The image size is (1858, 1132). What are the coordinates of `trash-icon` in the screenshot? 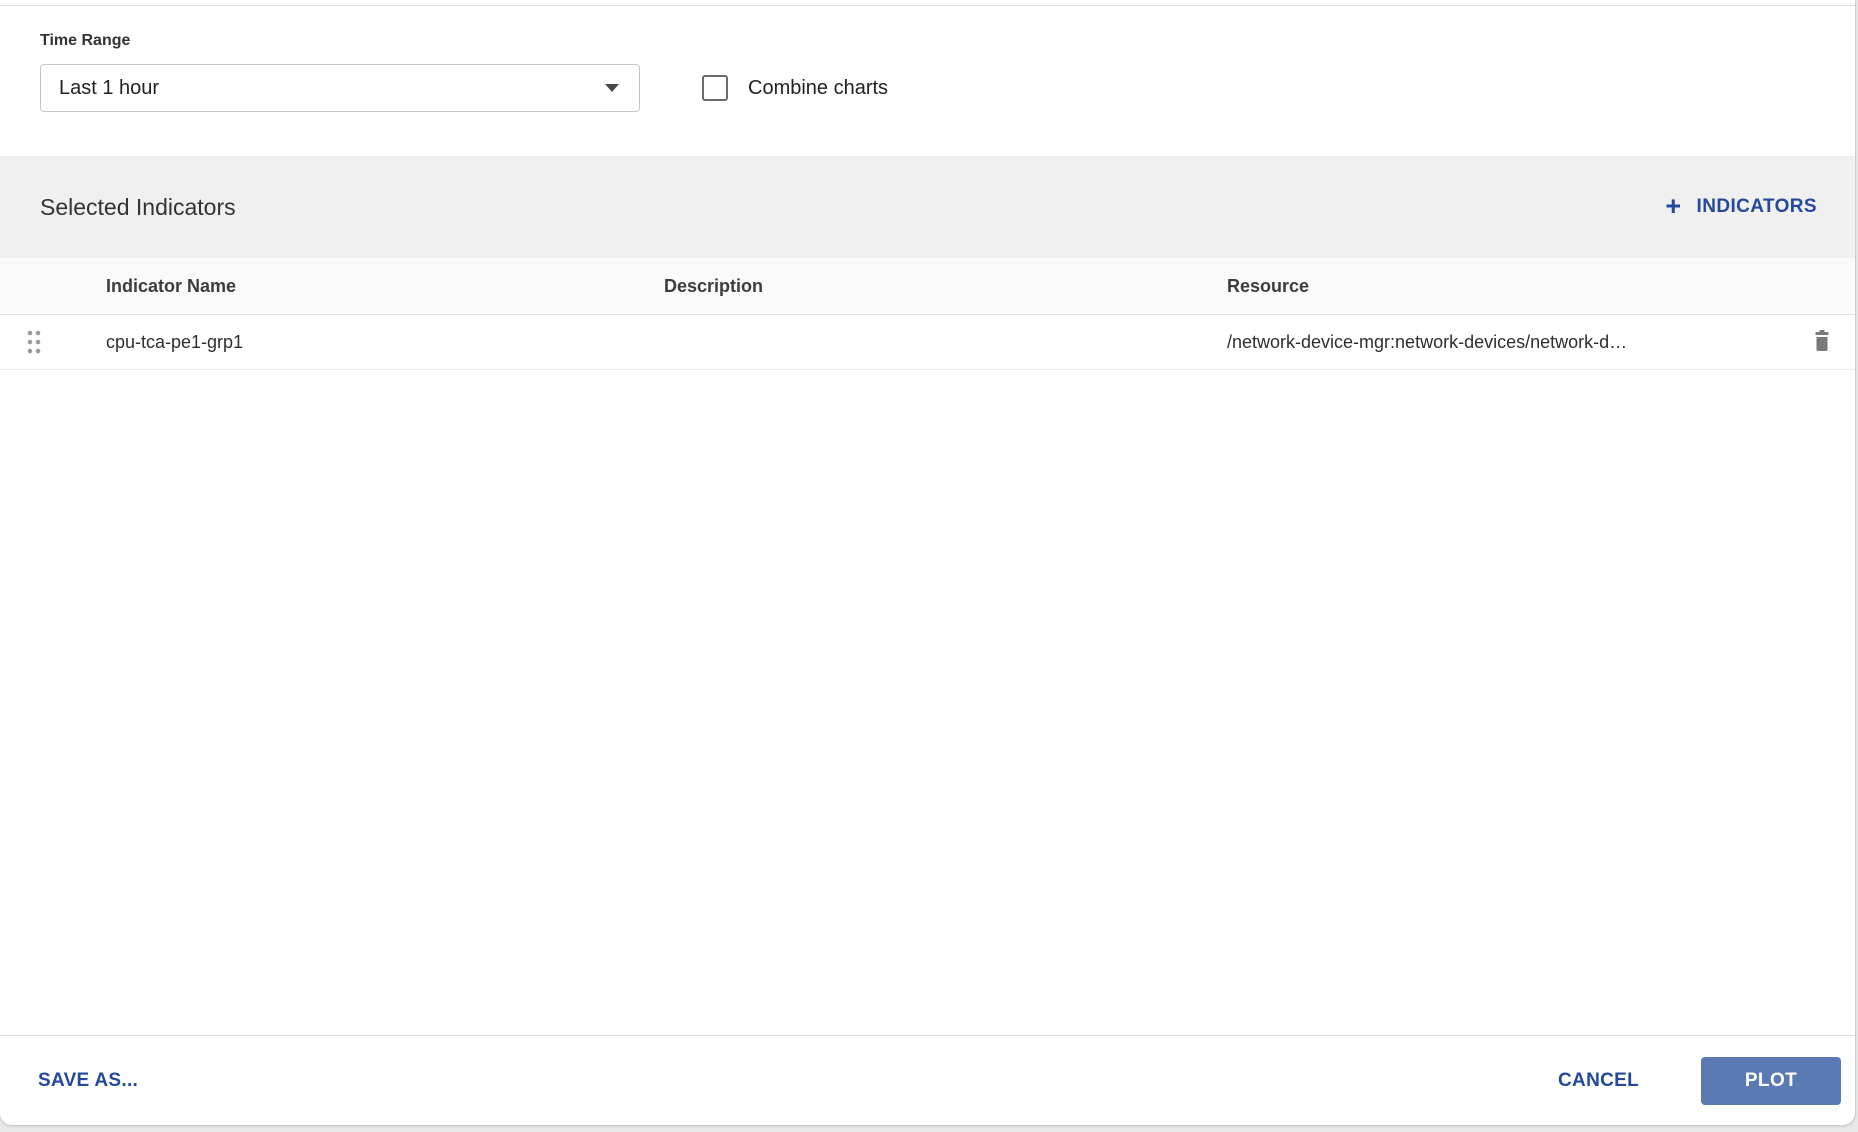 It's located at (1822, 342).